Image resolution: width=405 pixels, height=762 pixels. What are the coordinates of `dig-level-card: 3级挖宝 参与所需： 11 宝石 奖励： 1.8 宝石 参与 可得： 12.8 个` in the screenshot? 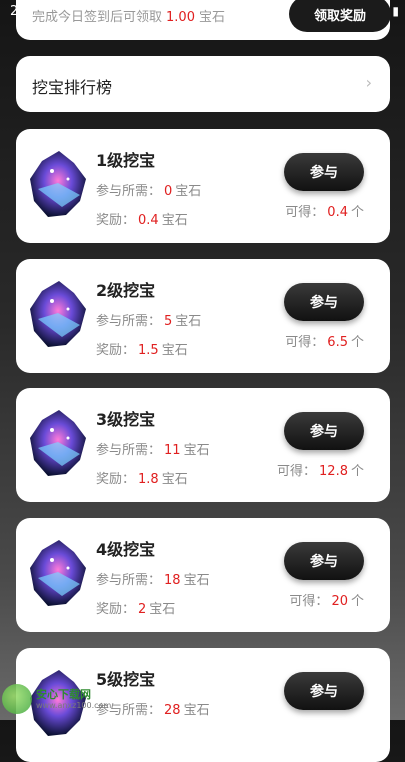 It's located at (203, 445).